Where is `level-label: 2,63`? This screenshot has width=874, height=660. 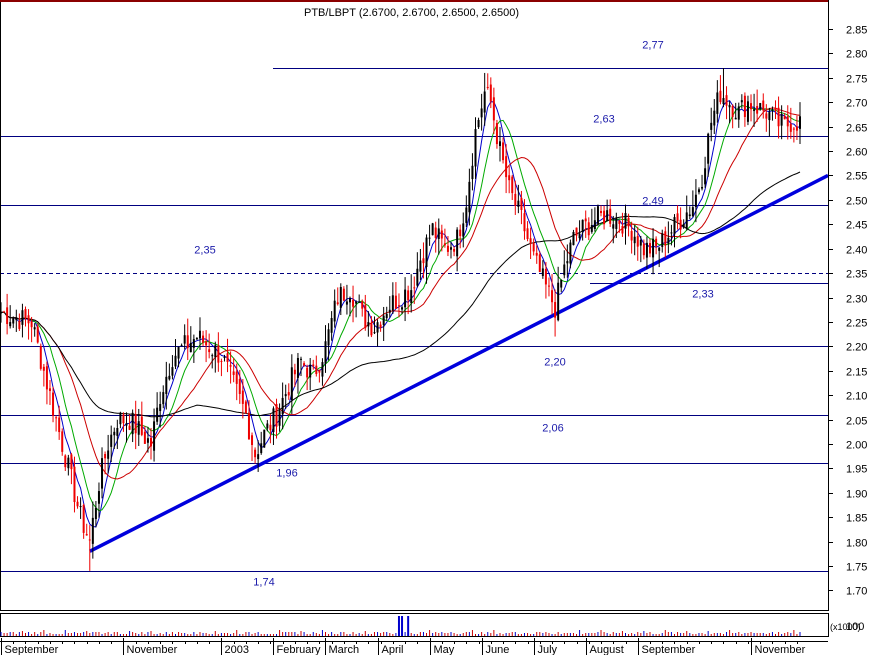 level-label: 2,63 is located at coordinates (603, 120).